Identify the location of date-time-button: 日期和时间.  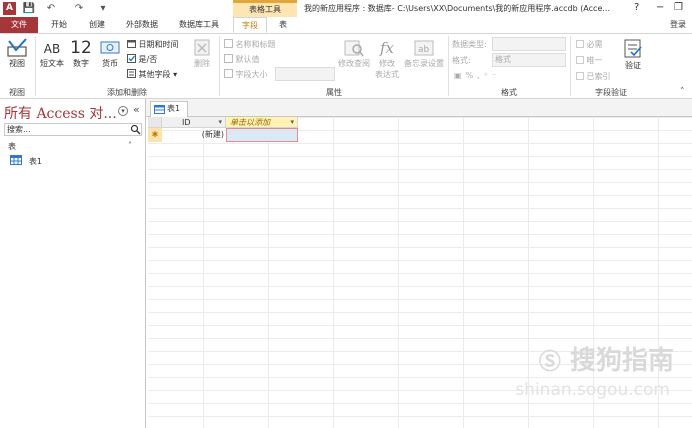
(153, 44).